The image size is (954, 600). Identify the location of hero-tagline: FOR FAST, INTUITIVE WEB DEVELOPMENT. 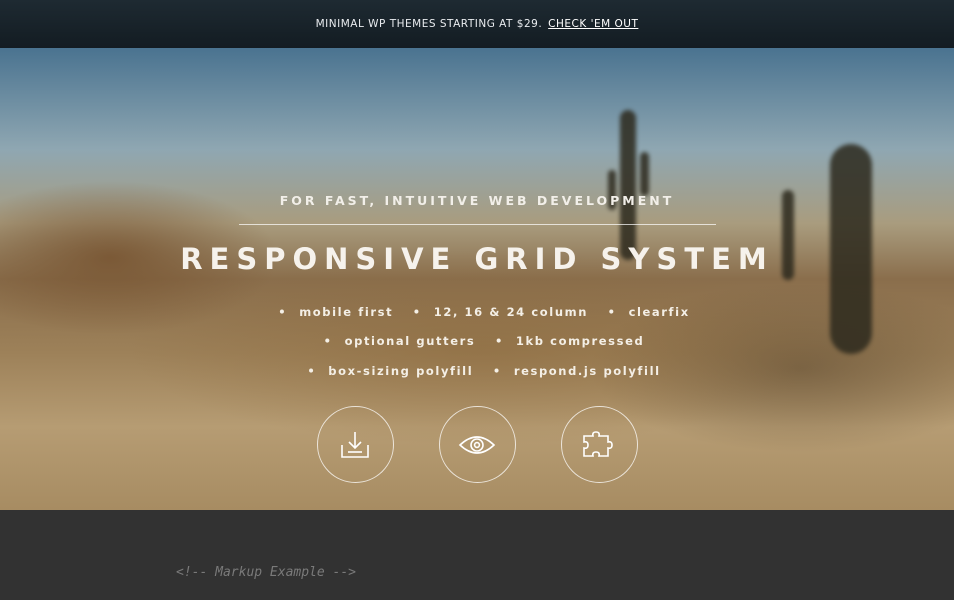
(477, 200).